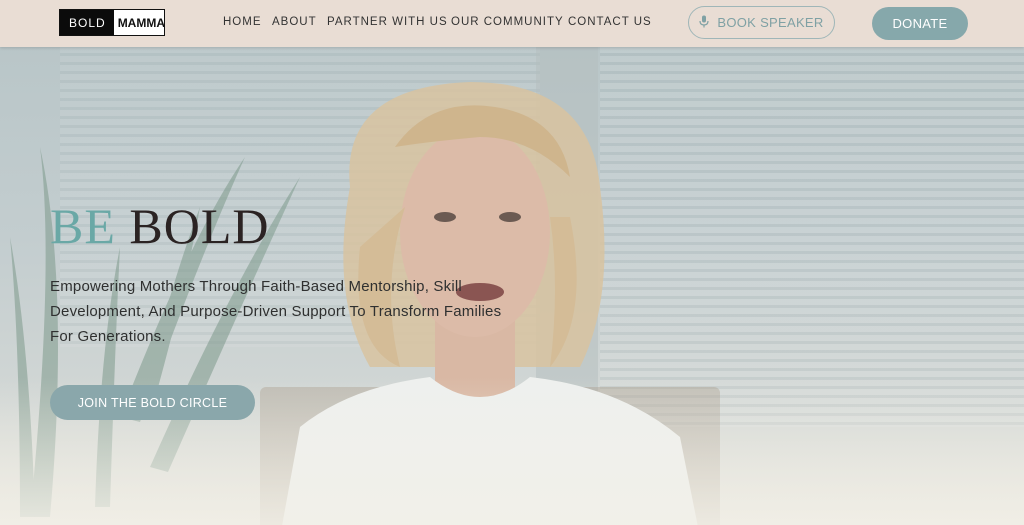 The image size is (1024, 525). Describe the element at coordinates (704, 23) in the screenshot. I see `microphone-icon` at that location.